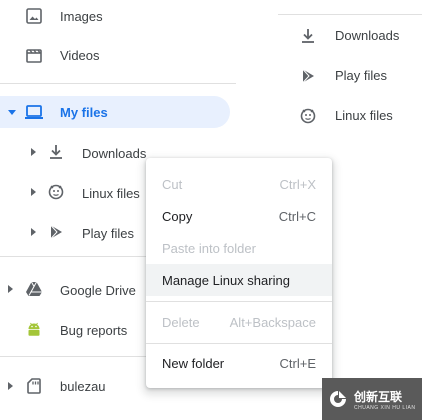  What do you see at coordinates (115, 16) in the screenshot?
I see `sidebar-item-images: Images` at bounding box center [115, 16].